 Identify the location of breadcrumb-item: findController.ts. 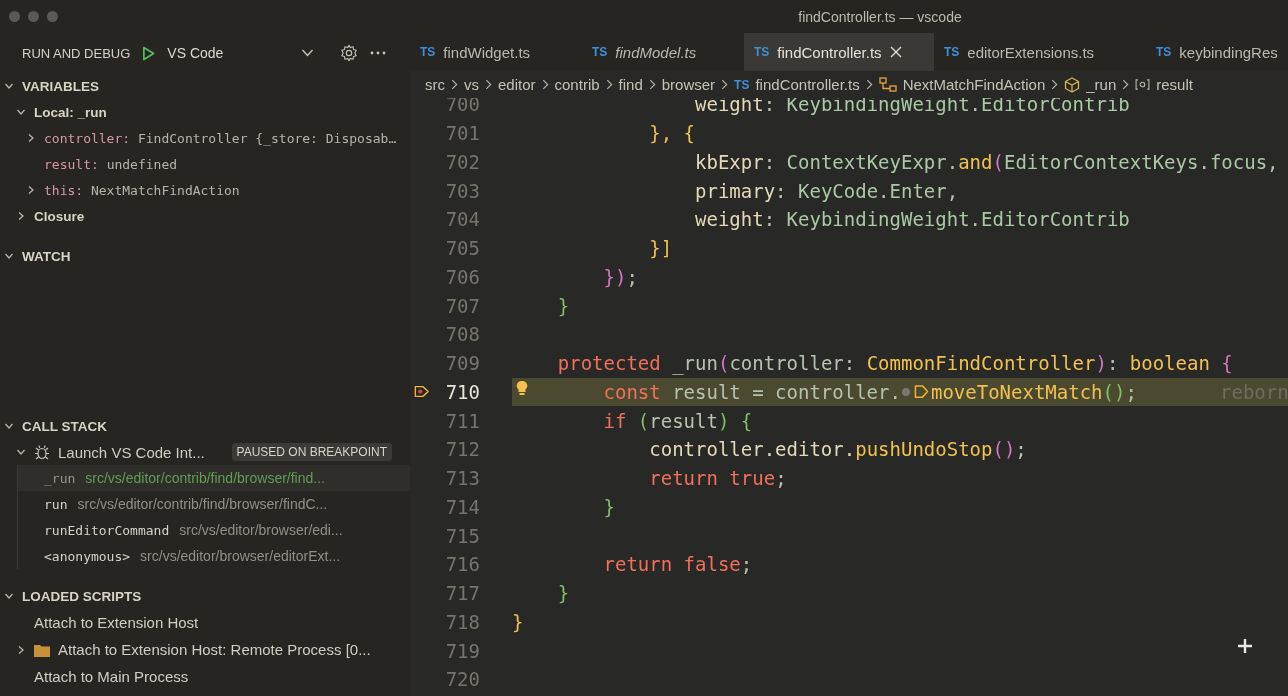
(807, 84).